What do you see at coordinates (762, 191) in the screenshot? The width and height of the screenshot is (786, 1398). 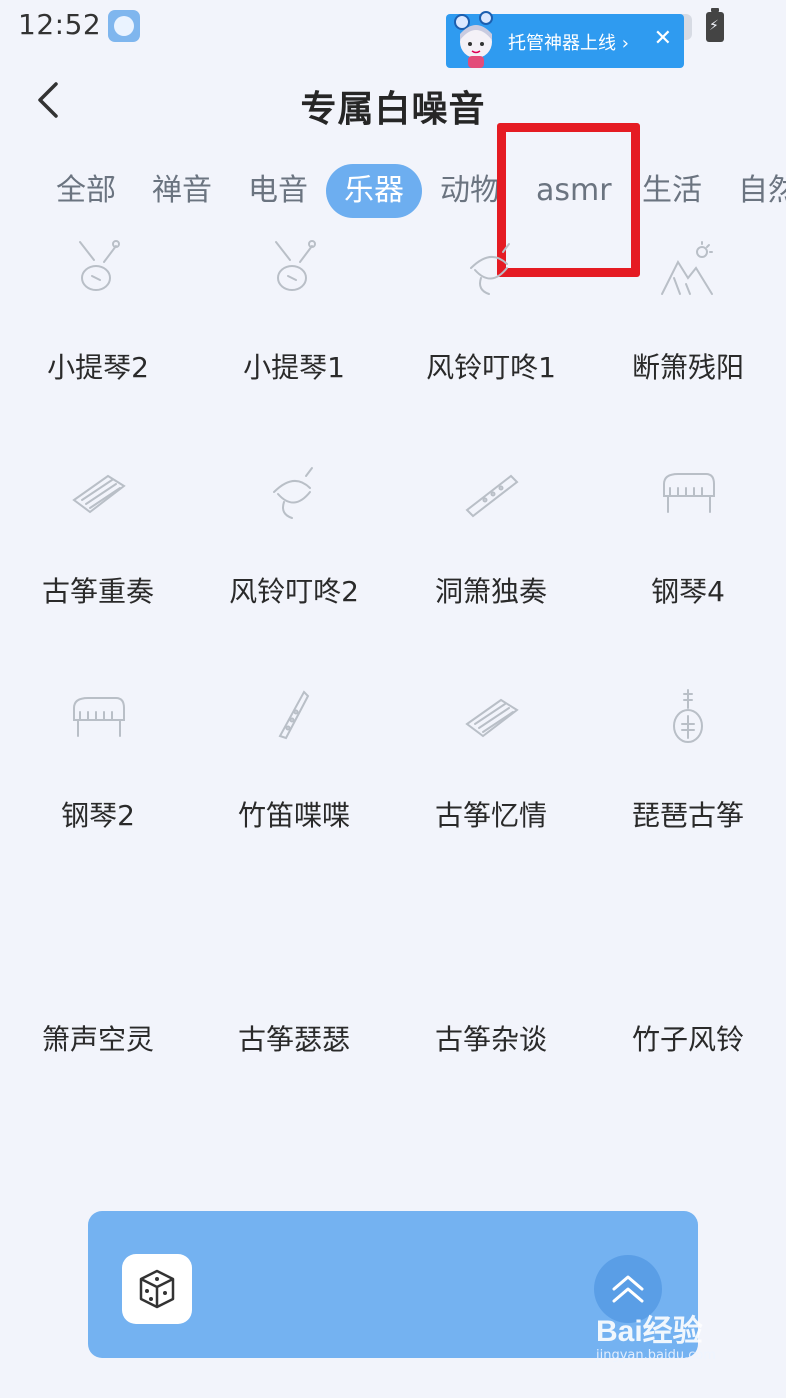 I see `tab-nature: 自然` at bounding box center [762, 191].